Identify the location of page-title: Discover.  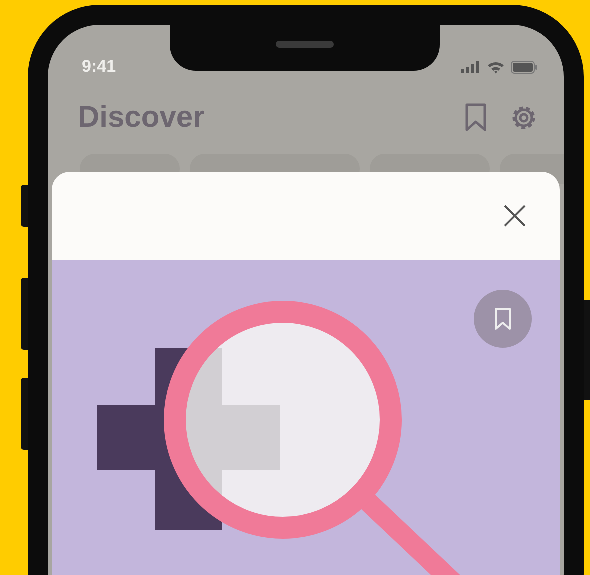
(141, 118).